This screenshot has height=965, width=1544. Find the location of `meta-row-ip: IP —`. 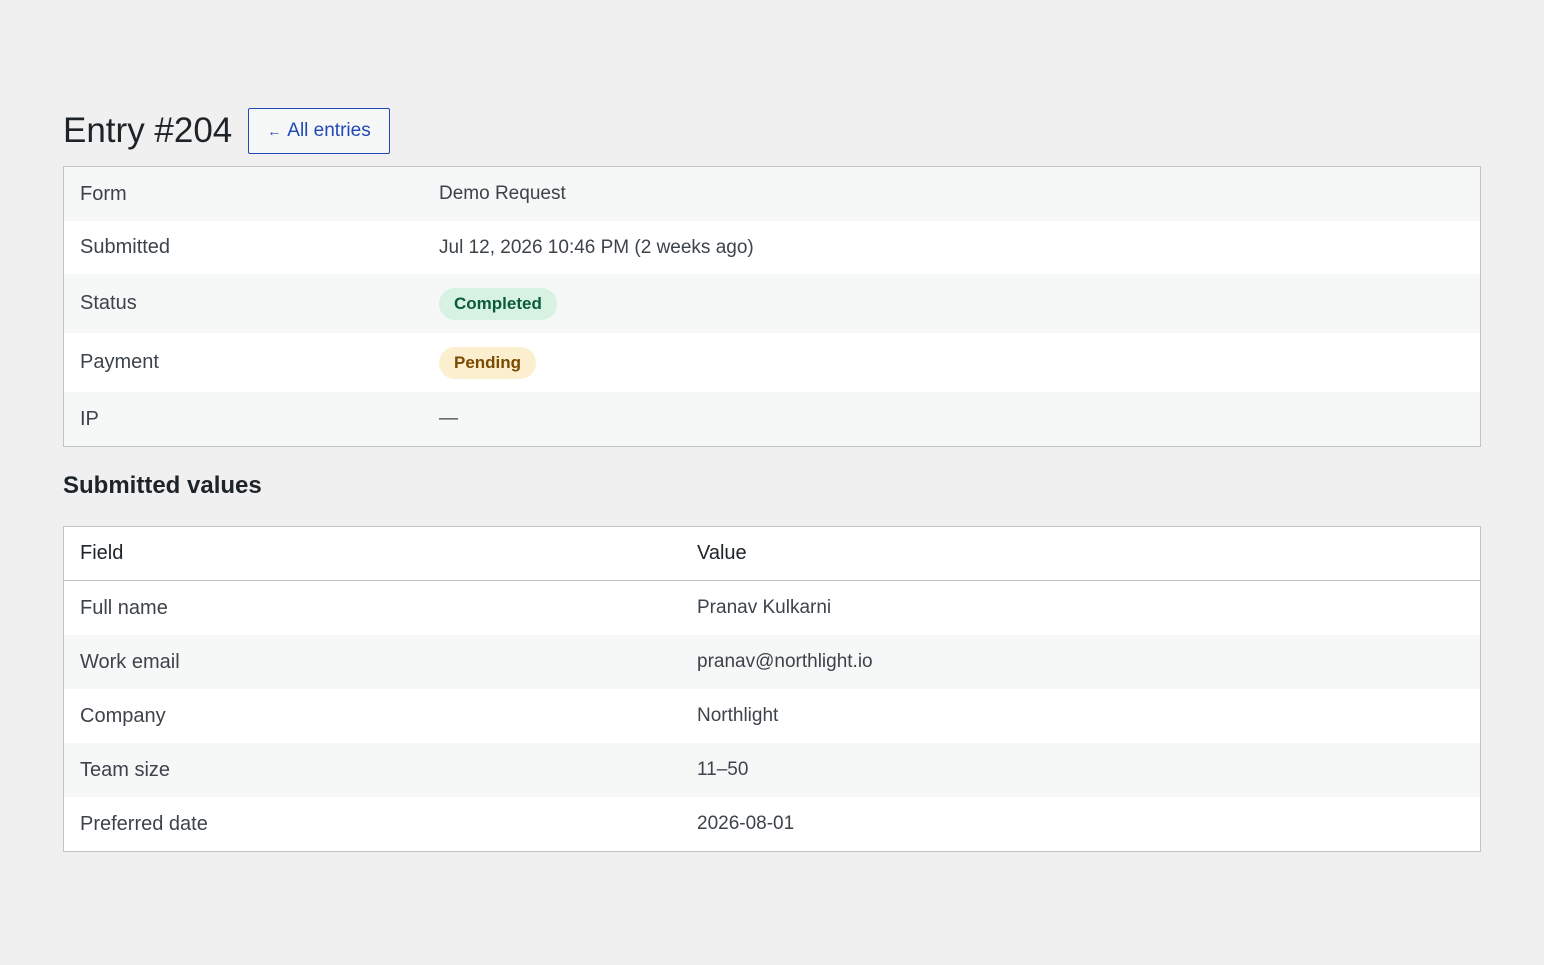

meta-row-ip: IP — is located at coordinates (772, 419).